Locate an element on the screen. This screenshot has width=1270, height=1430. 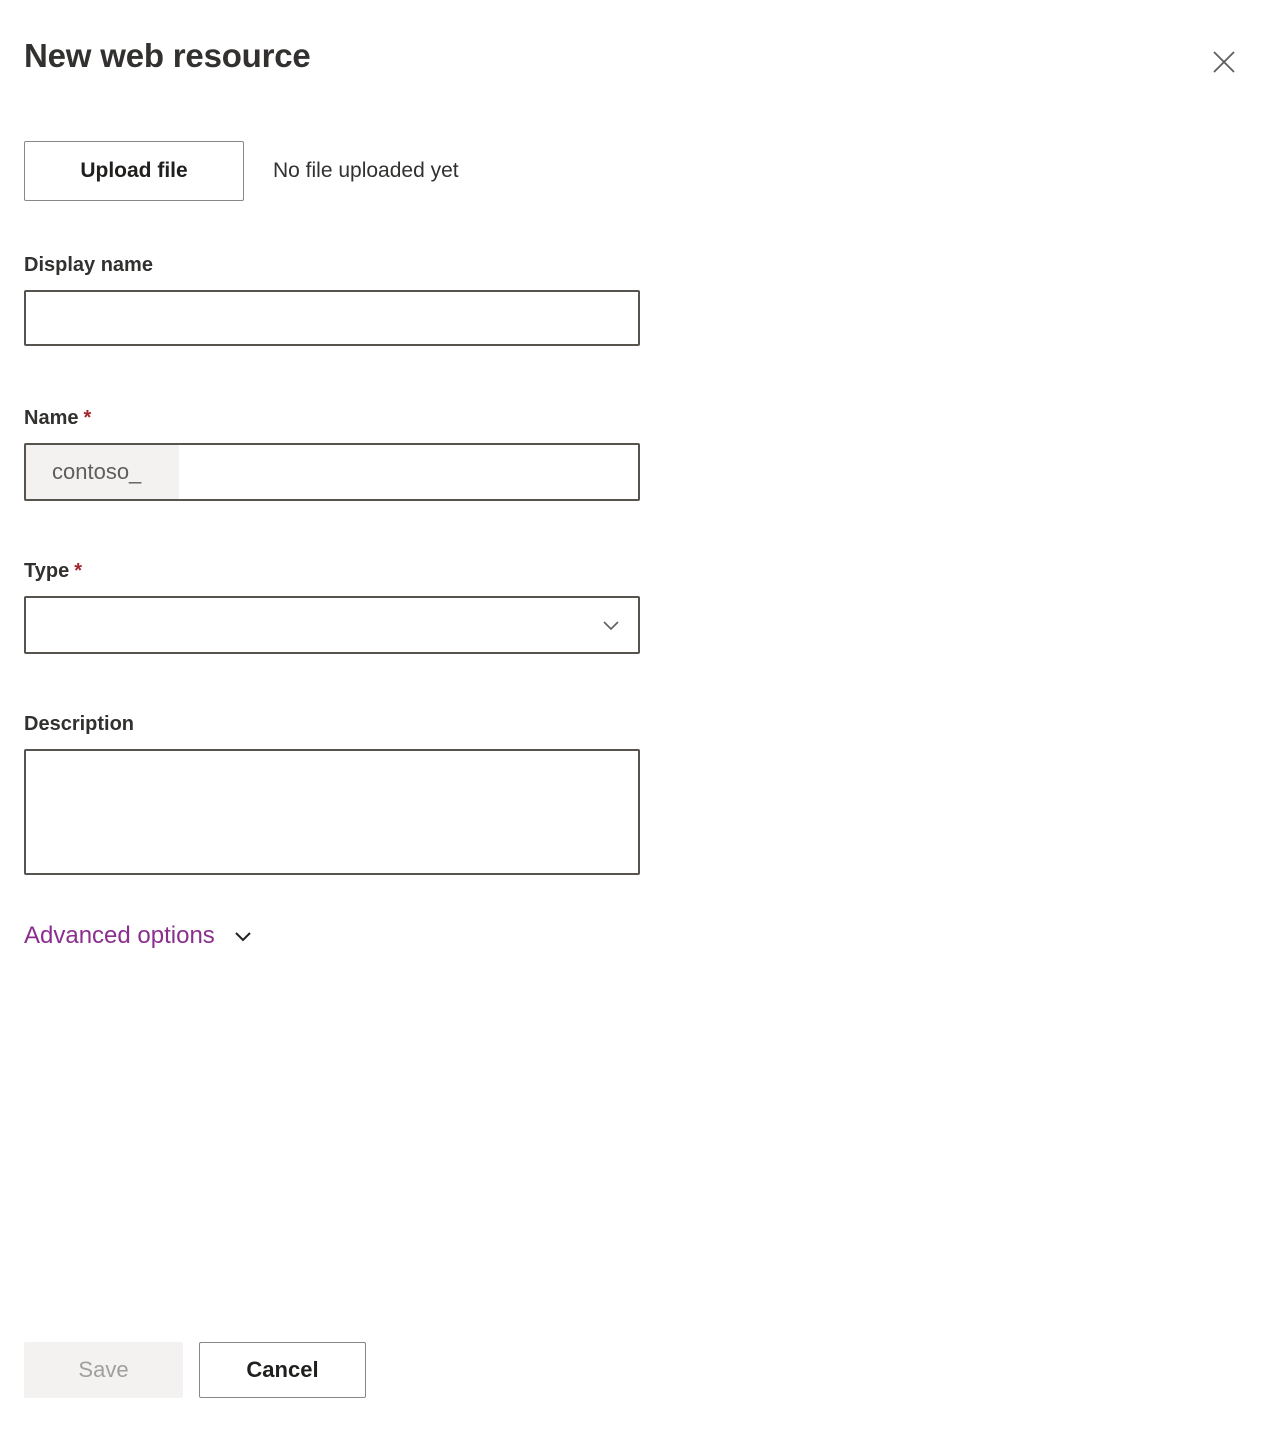
name-prefix-label: contoso_ is located at coordinates (102, 472).